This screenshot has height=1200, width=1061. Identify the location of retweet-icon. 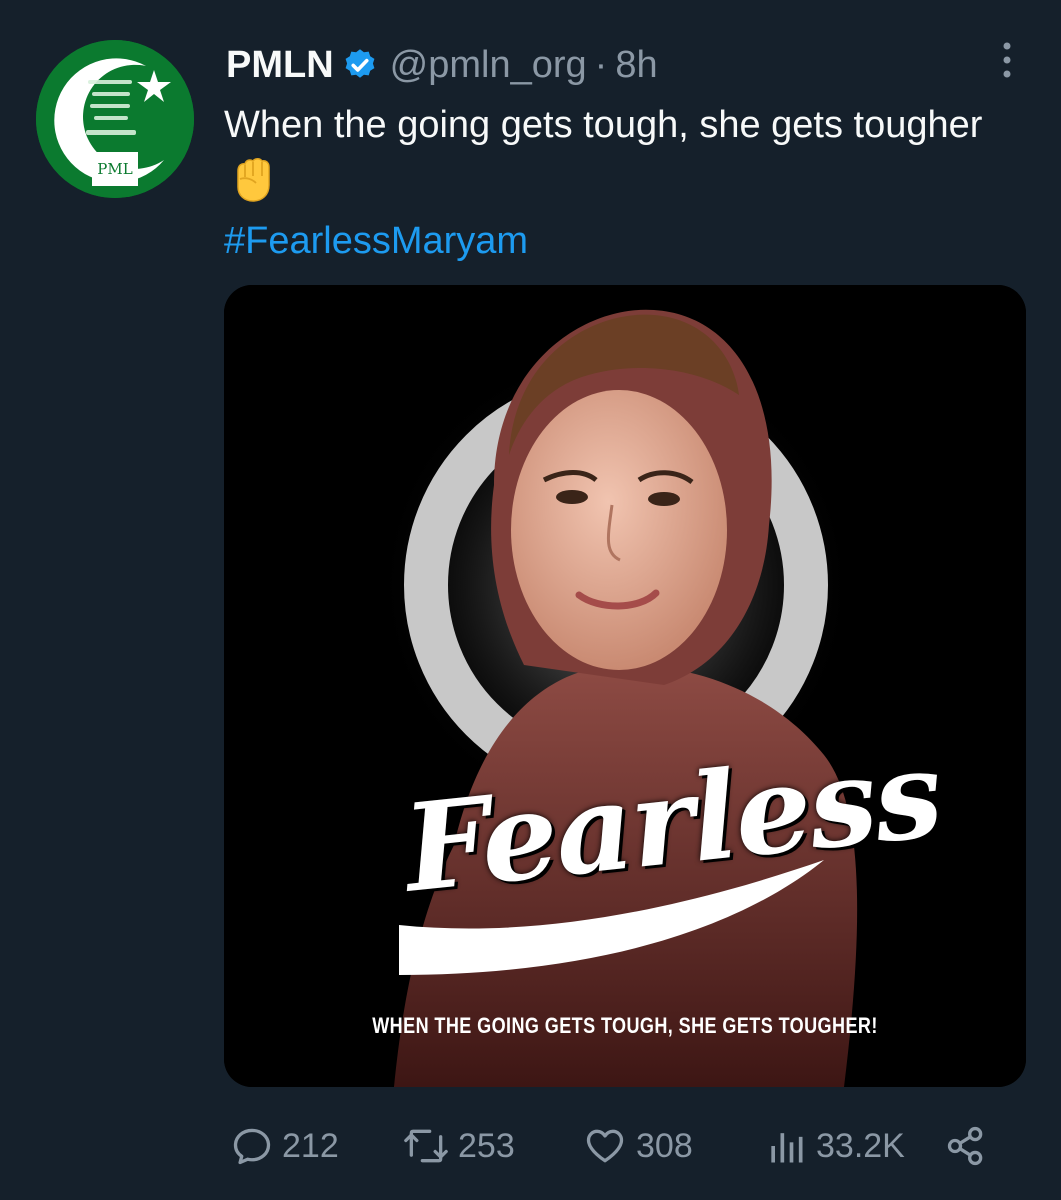
(426, 1146).